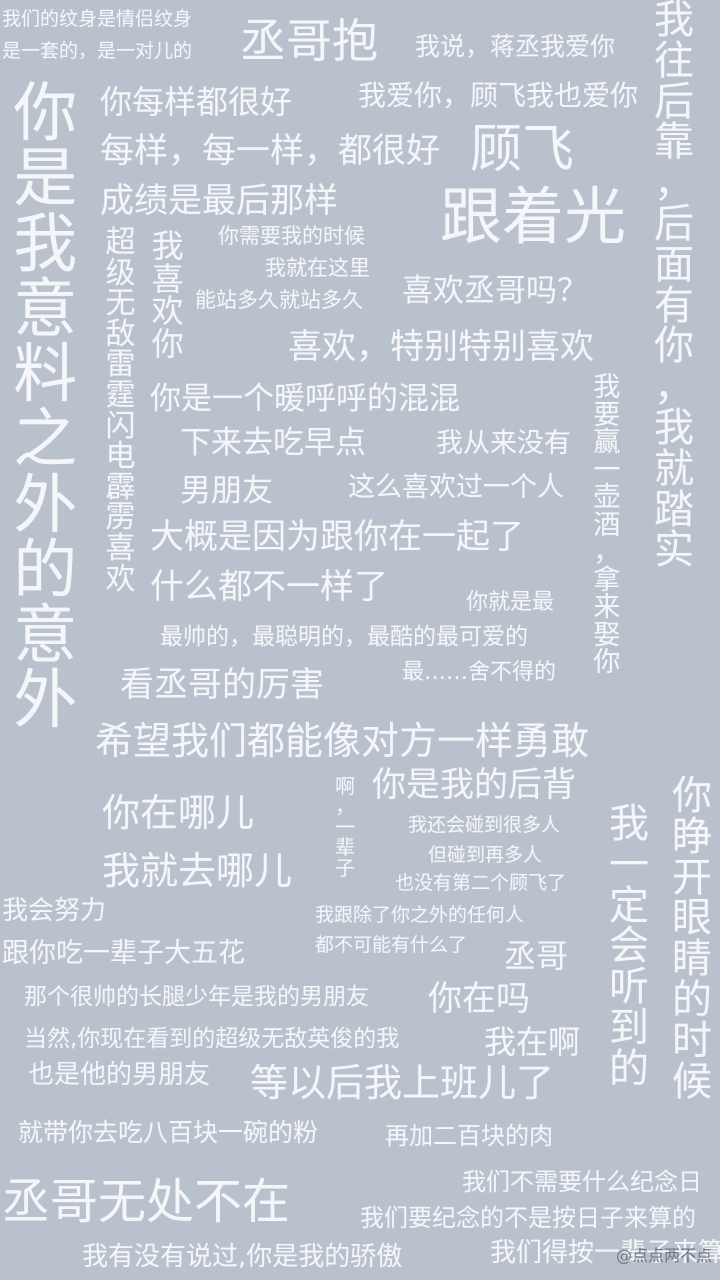 Image resolution: width=720 pixels, height=1280 pixels. Describe the element at coordinates (481, 883) in the screenshot. I see `phrase-33: 也没有第二个顾飞了` at that location.